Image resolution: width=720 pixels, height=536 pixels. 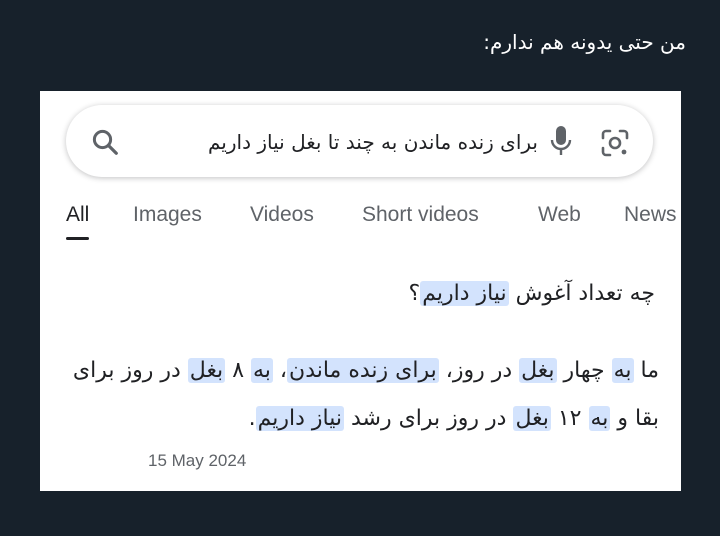 I want to click on question-mark: ؟, so click(x=414, y=293).